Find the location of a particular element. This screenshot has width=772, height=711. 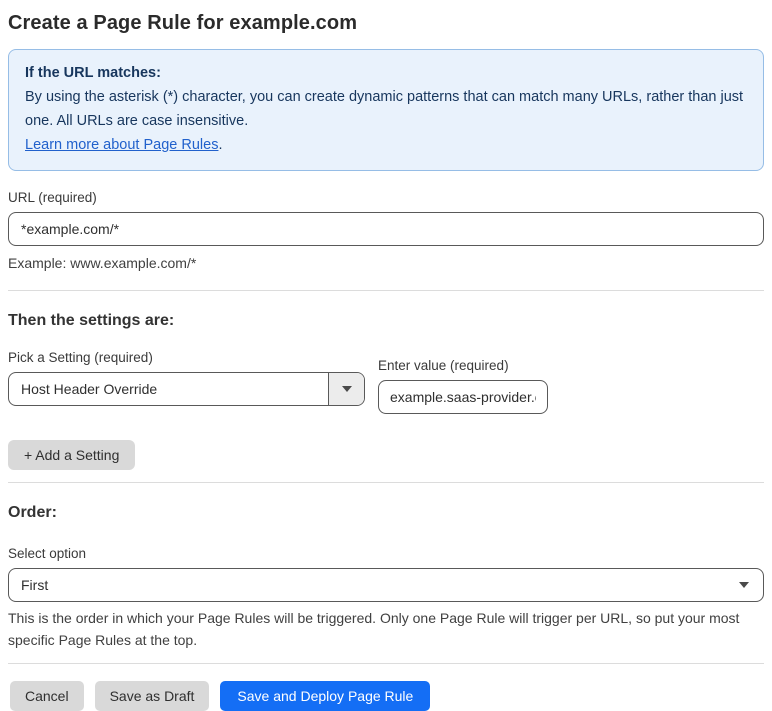

add-setting-button: + Add a Setting is located at coordinates (72, 455).